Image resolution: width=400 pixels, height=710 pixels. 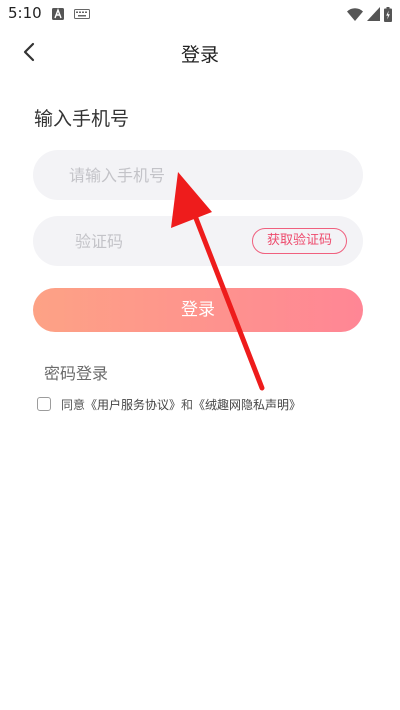 What do you see at coordinates (76, 372) in the screenshot?
I see `password-login-link: 密码登录` at bounding box center [76, 372].